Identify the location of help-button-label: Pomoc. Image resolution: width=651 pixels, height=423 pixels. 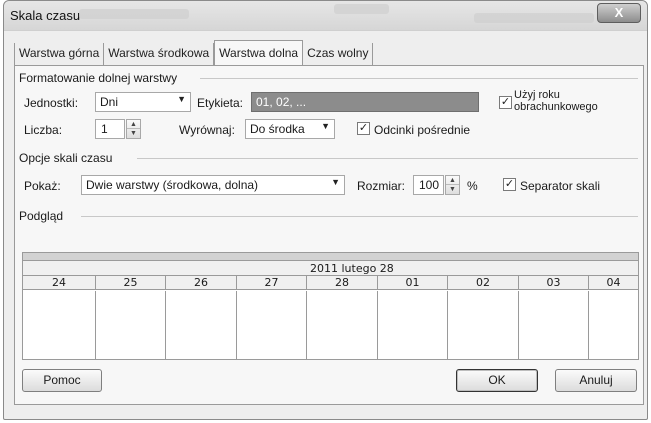
(62, 380).